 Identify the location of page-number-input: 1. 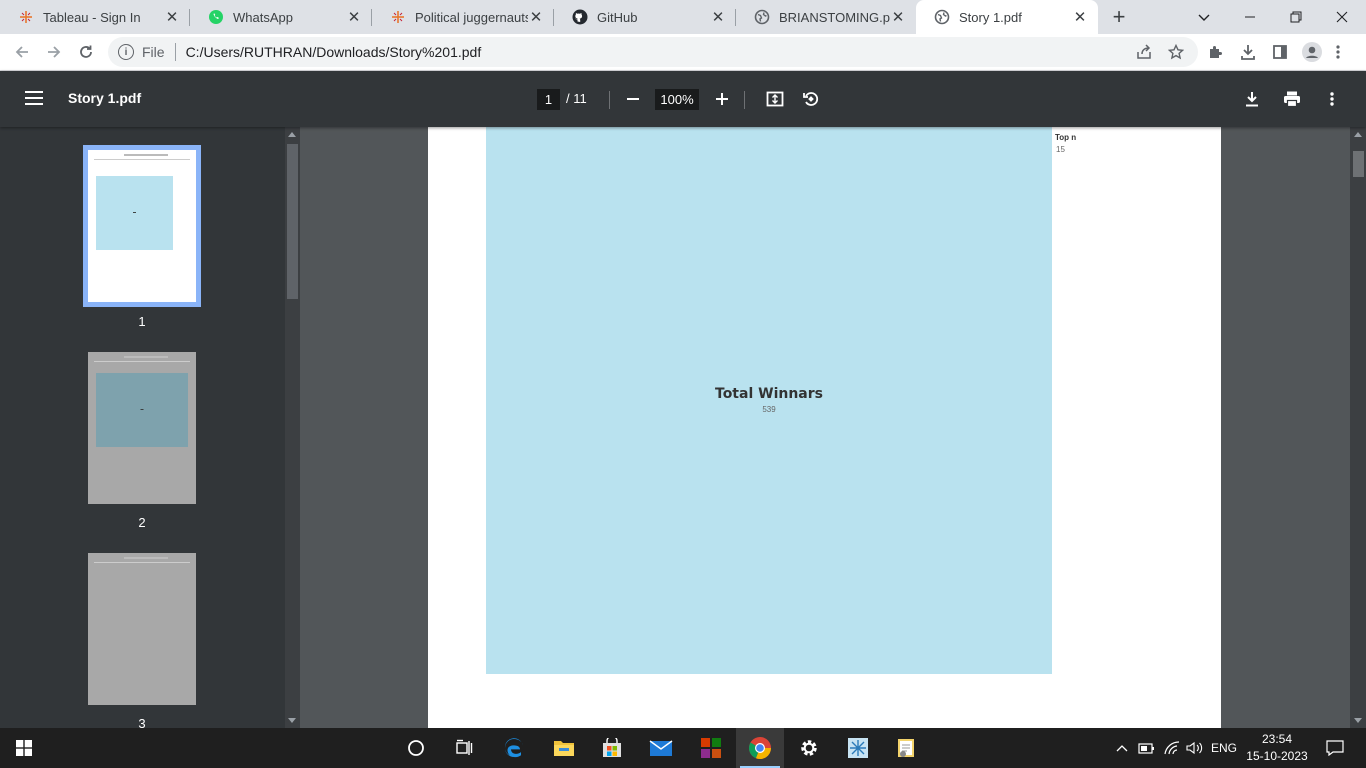
(548, 99).